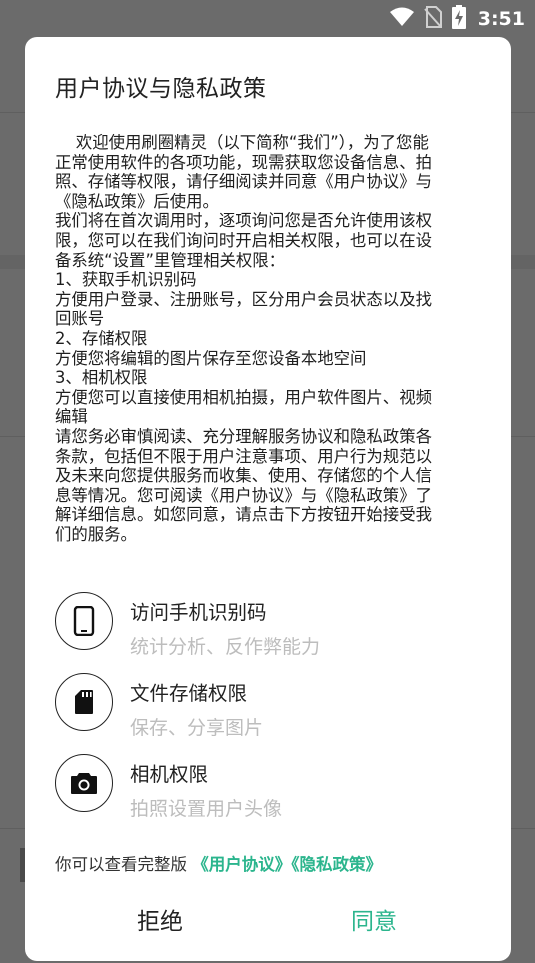  I want to click on body-line: 限，您可以在我们询问时开启相关权限，也可以在设, so click(243, 240).